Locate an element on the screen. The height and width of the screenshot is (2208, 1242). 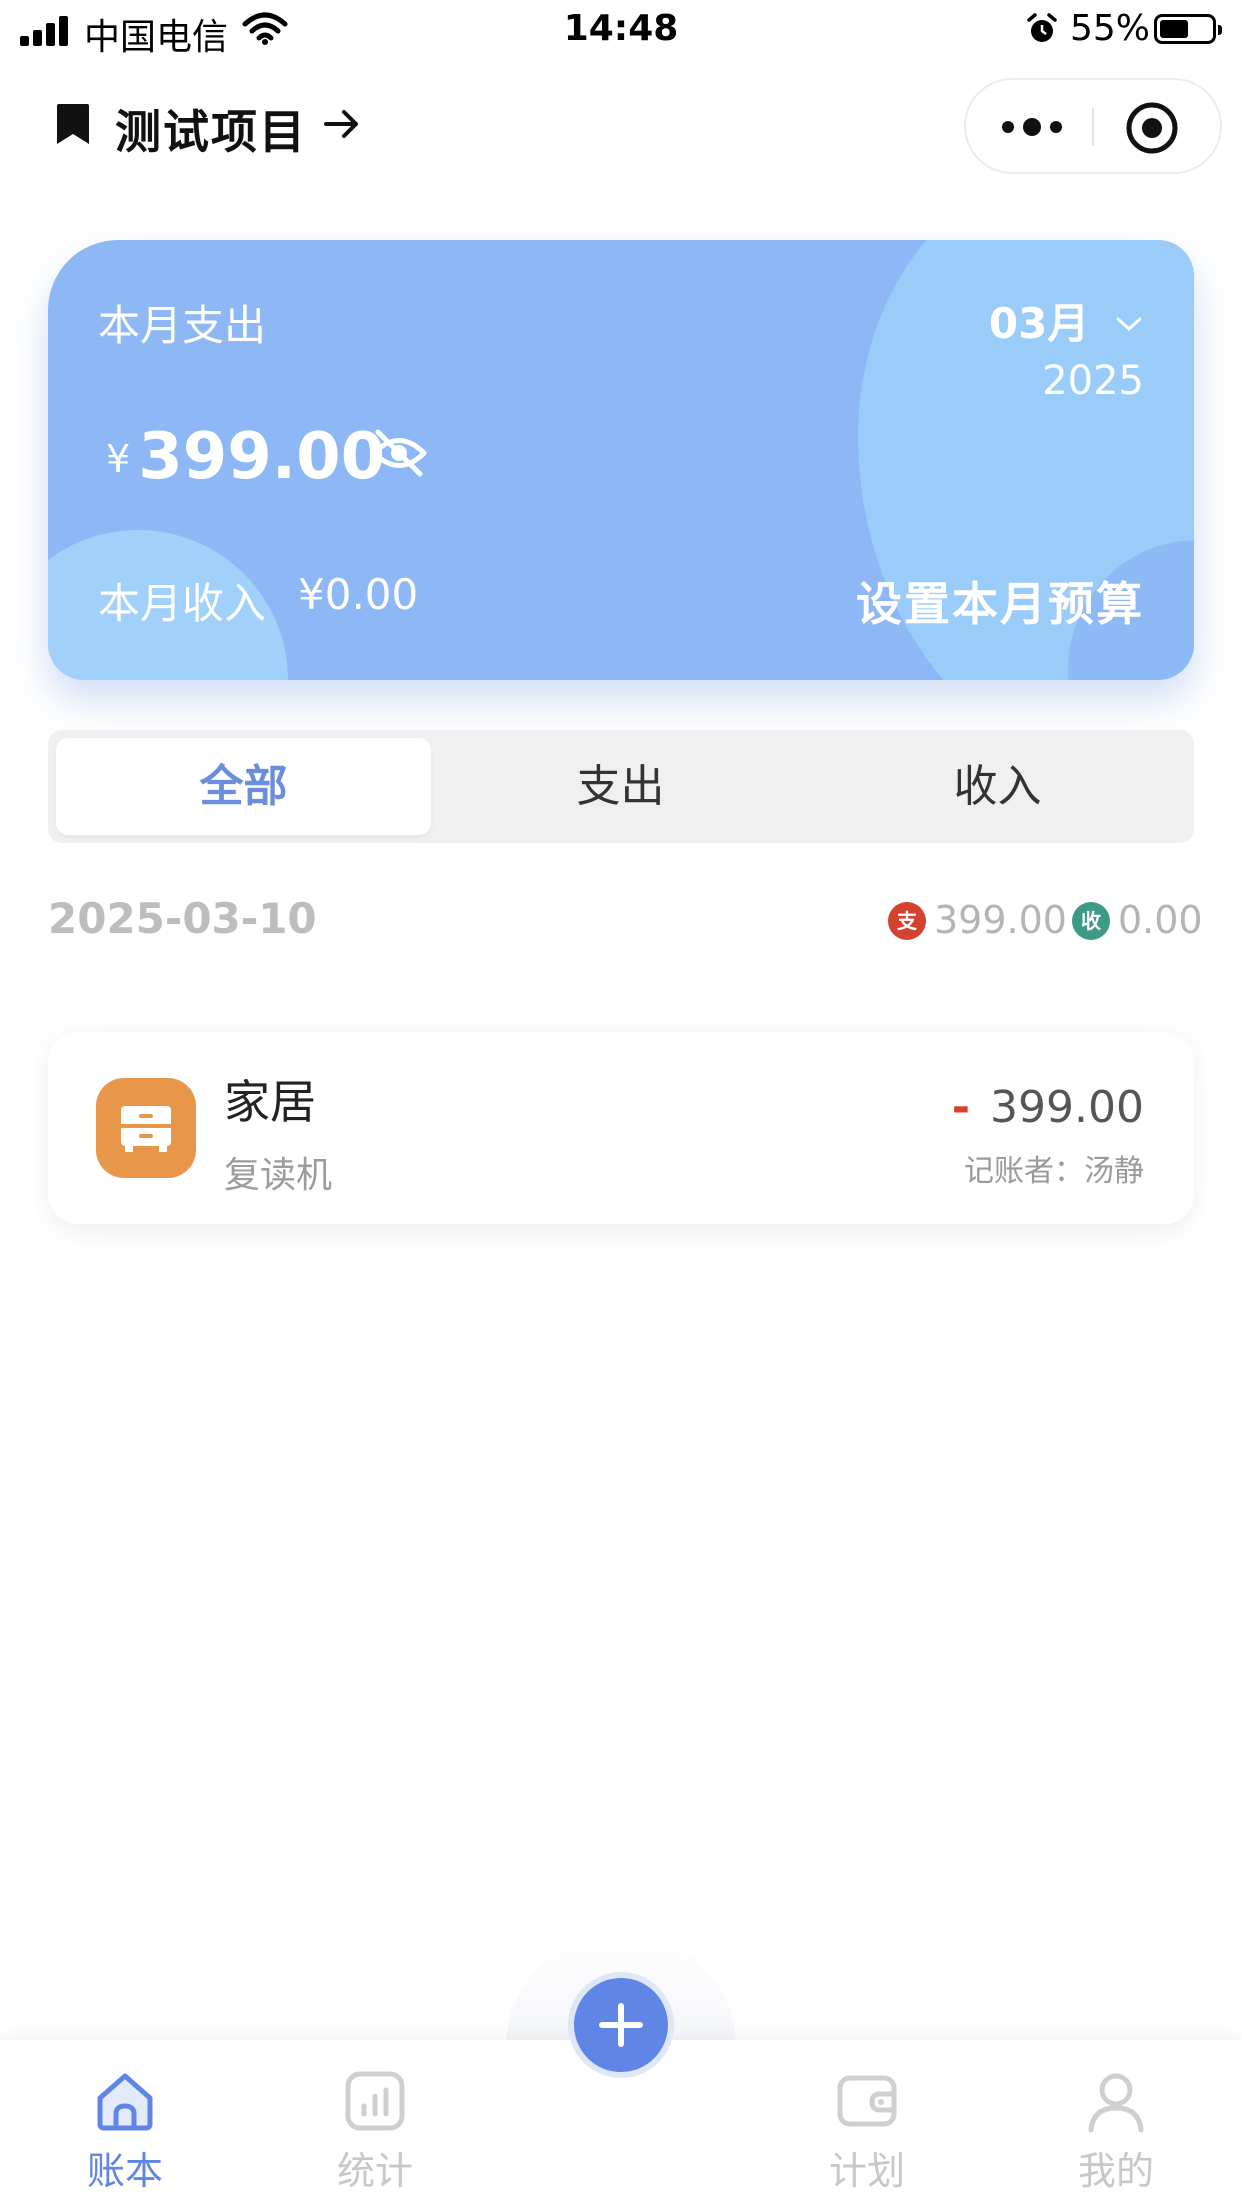
bookmark-icon is located at coordinates (73, 124).